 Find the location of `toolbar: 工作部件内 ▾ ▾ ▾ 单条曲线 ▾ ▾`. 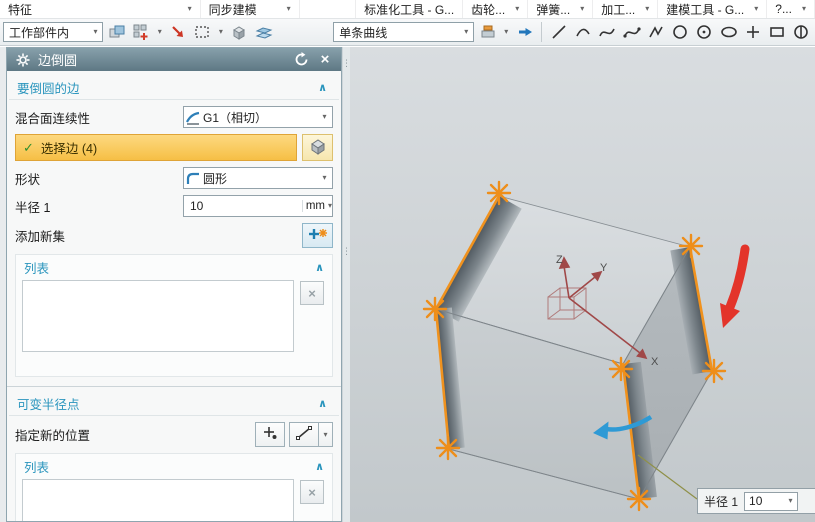

toolbar: 工作部件内 ▾ ▾ ▾ 单条曲线 ▾ ▾ is located at coordinates (407, 32).